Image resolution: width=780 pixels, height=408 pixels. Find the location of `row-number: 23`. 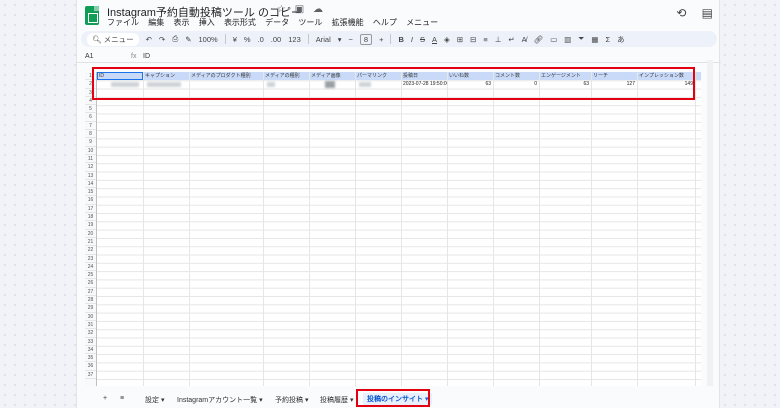

row-number: 23 is located at coordinates (90, 259).